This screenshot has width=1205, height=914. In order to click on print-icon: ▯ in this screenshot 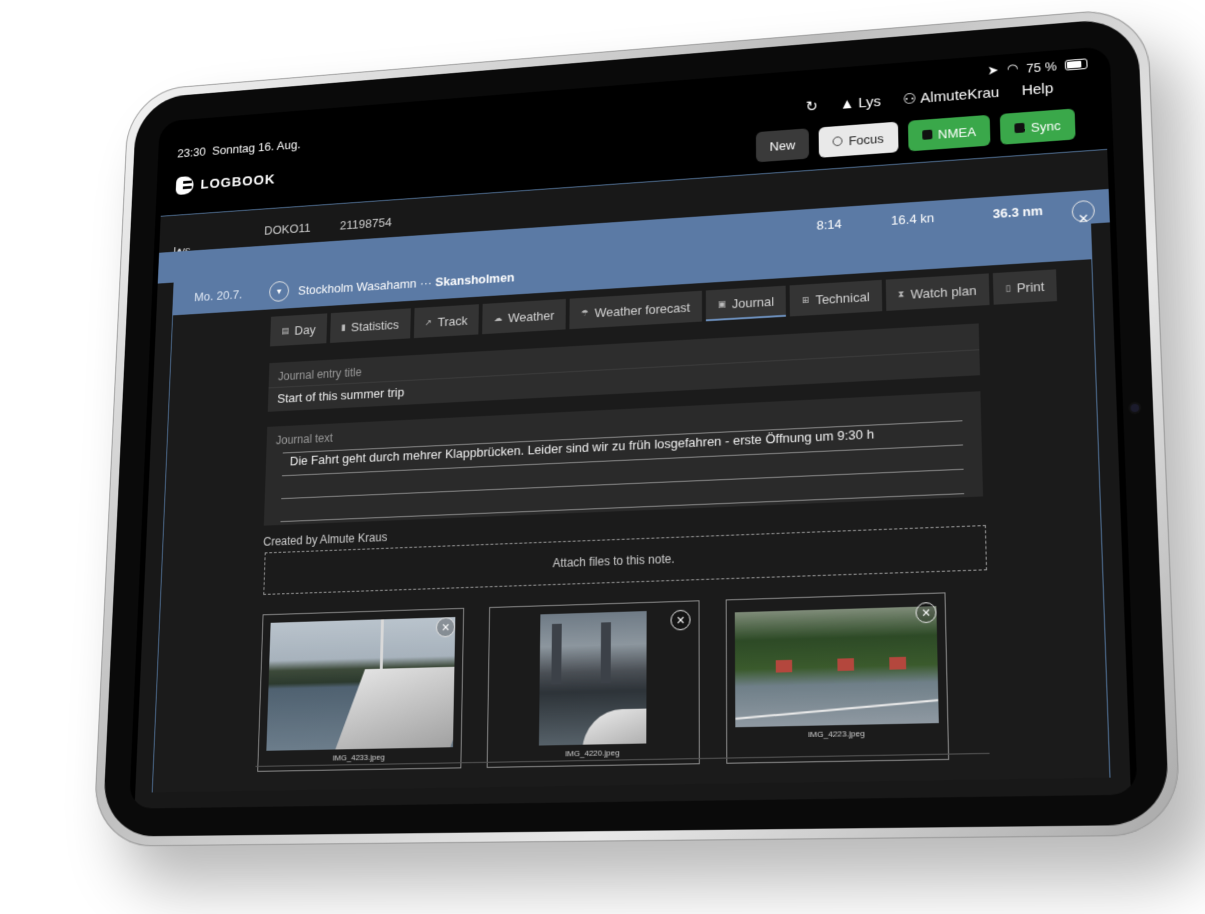, I will do `click(1008, 287)`.